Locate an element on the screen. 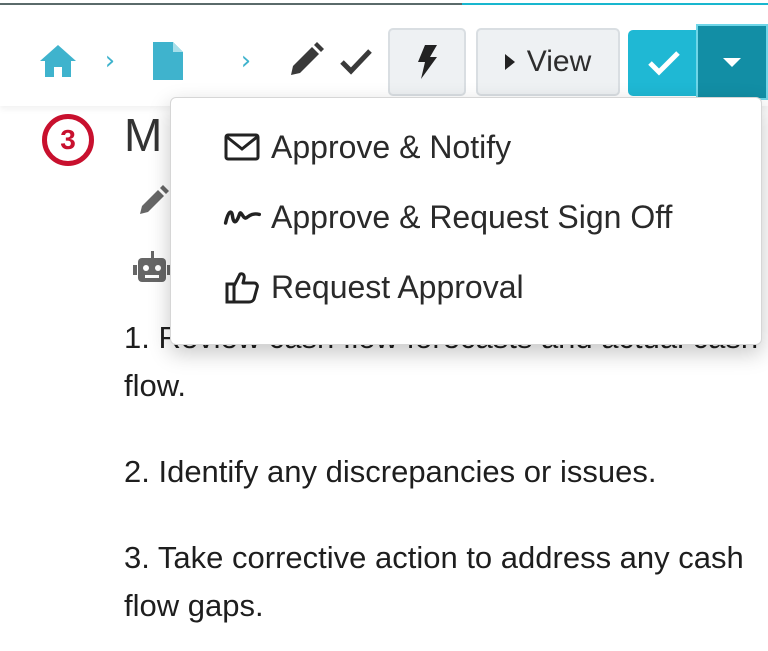 The image size is (768, 651). thumbs-up-icon is located at coordinates (242, 287).